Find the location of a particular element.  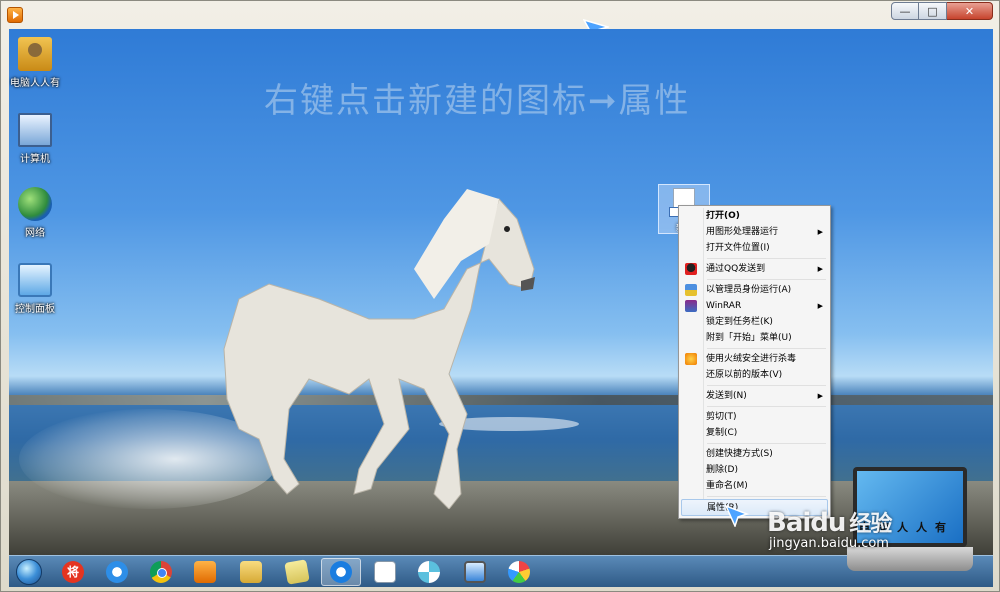

player-icon is located at coordinates (205, 572).